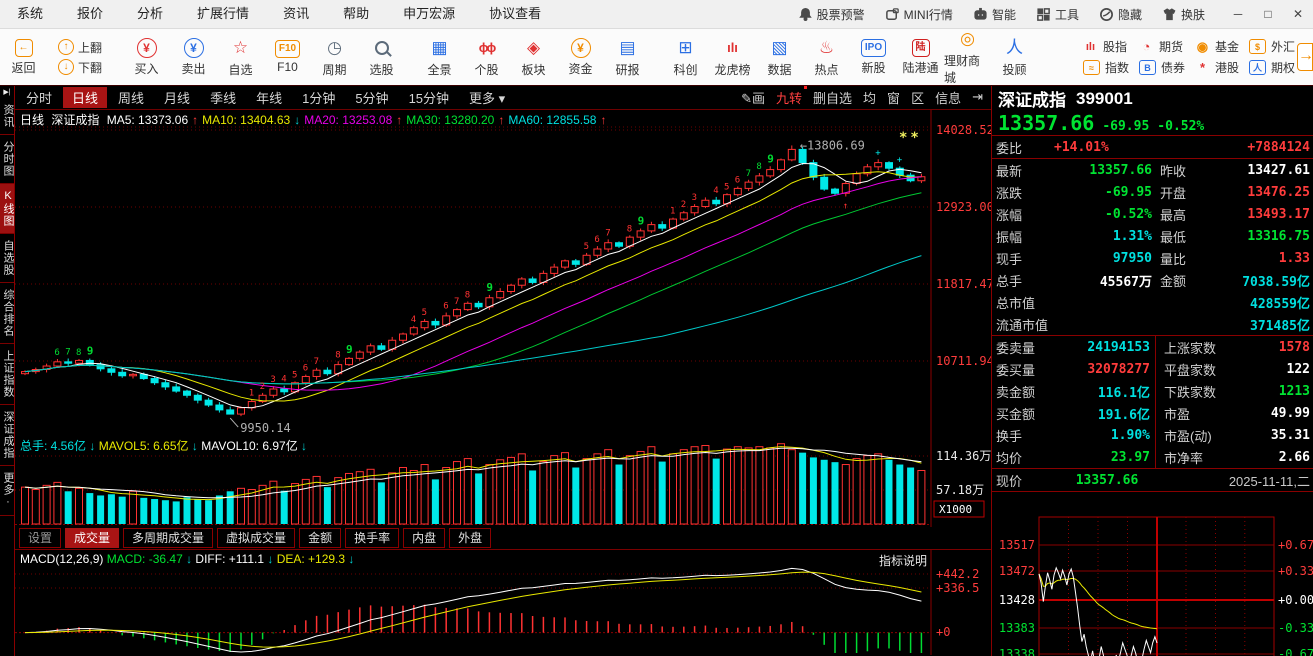 This screenshot has width=1313, height=656. What do you see at coordinates (779, 47) in the screenshot?
I see `data-icon: ▧` at bounding box center [779, 47].